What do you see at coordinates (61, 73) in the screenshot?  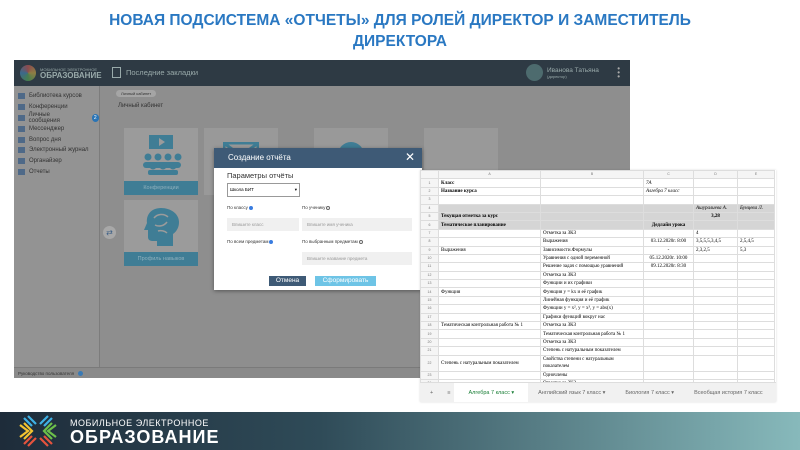 I see `app-logo: МОБИЛЬНОЕ ЭЛЕКТРОННОЕ ОБРАЗОВАНИЕ` at bounding box center [61, 73].